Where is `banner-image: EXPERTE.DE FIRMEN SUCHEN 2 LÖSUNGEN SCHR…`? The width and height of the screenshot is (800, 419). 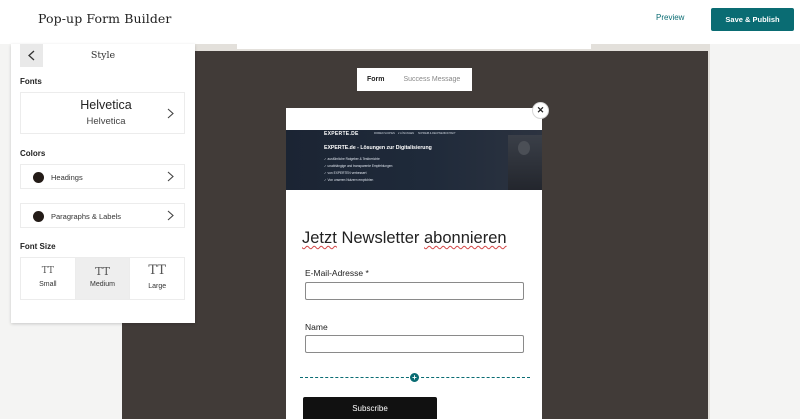 banner-image: EXPERTE.DE FIRMEN SUCHEN 2 LÖSUNGEN SCHR… is located at coordinates (414, 160).